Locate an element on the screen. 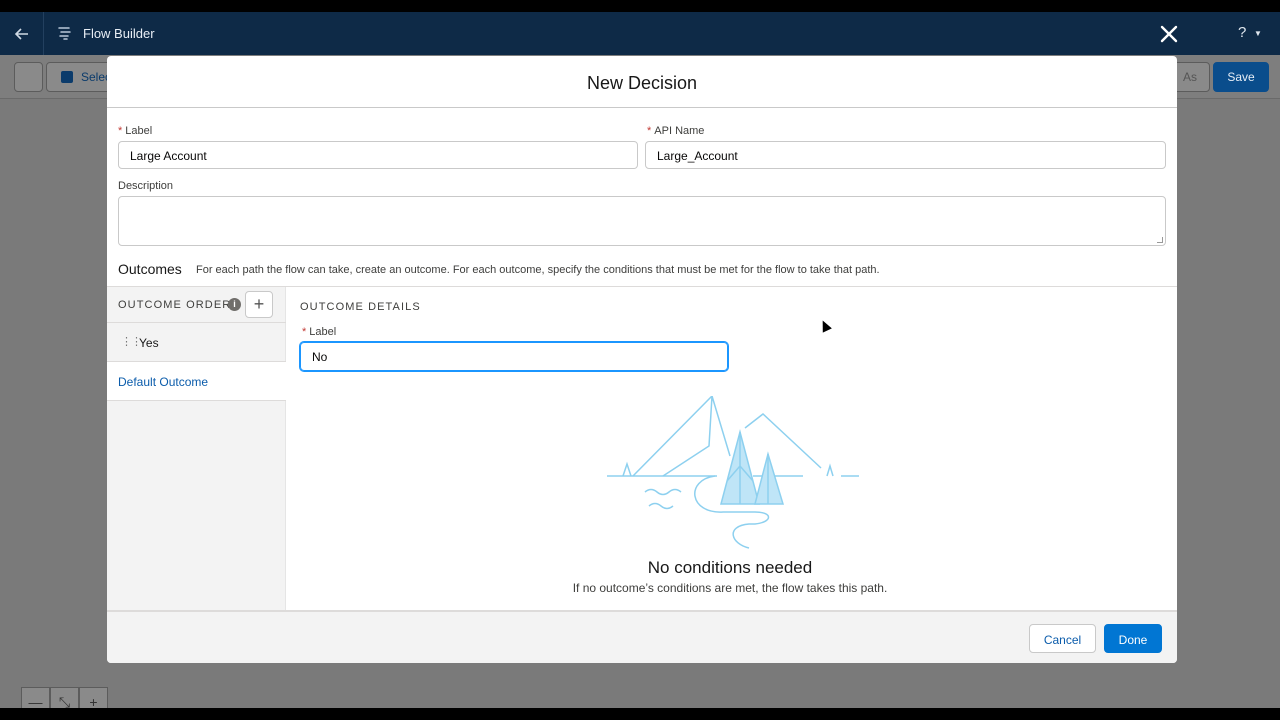 This screenshot has width=1280, height=720. info-icon: i is located at coordinates (234, 304).